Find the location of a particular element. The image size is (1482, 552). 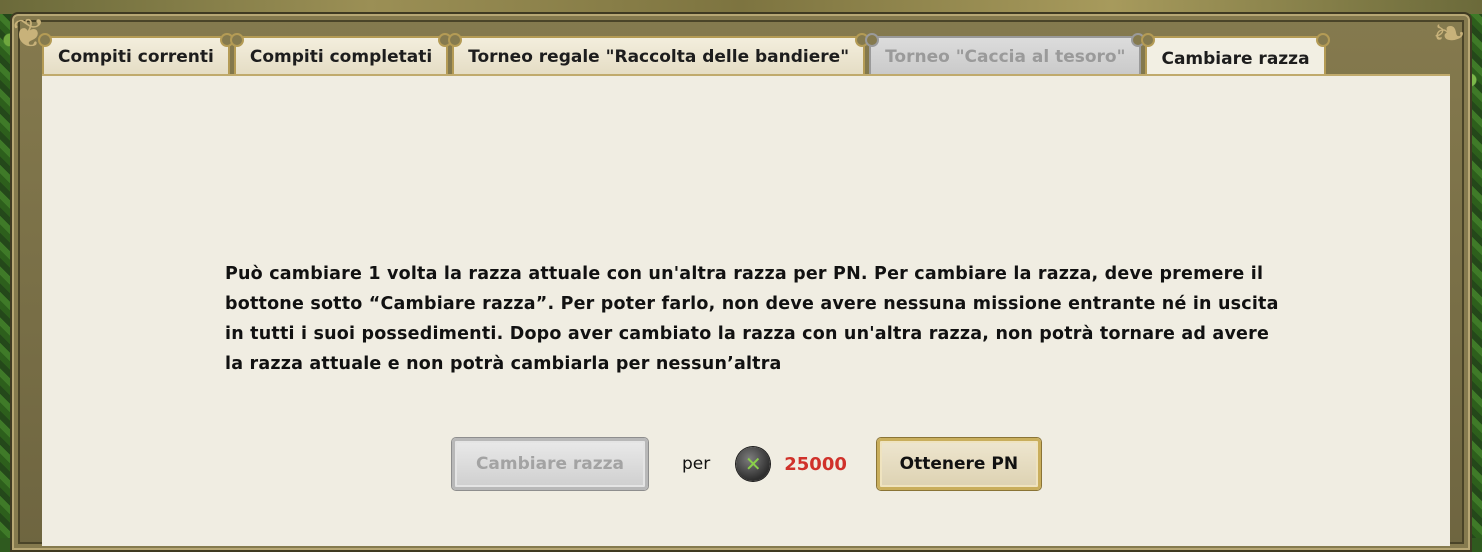

change-race-button: Cambiare razza is located at coordinates (550, 464).